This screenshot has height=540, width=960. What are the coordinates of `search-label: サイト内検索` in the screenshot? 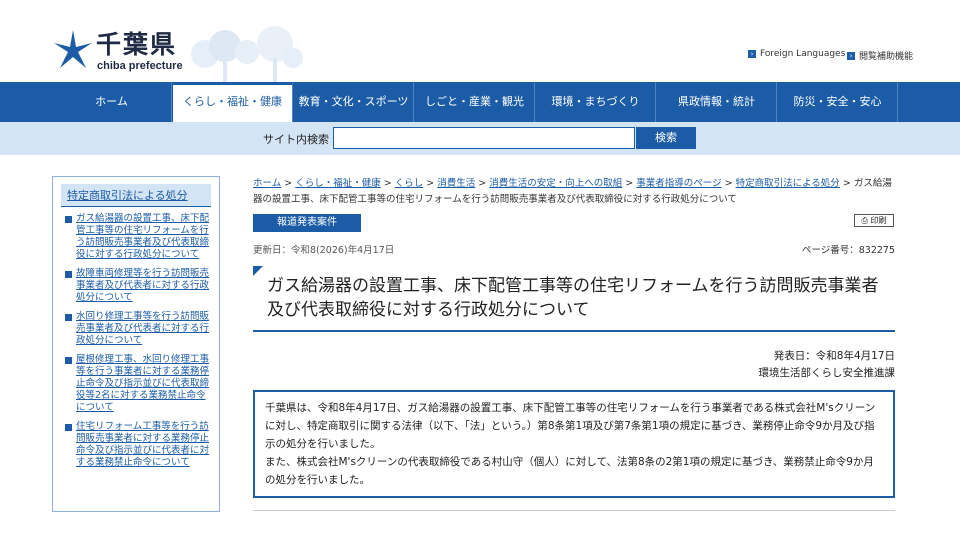 It's located at (296, 139).